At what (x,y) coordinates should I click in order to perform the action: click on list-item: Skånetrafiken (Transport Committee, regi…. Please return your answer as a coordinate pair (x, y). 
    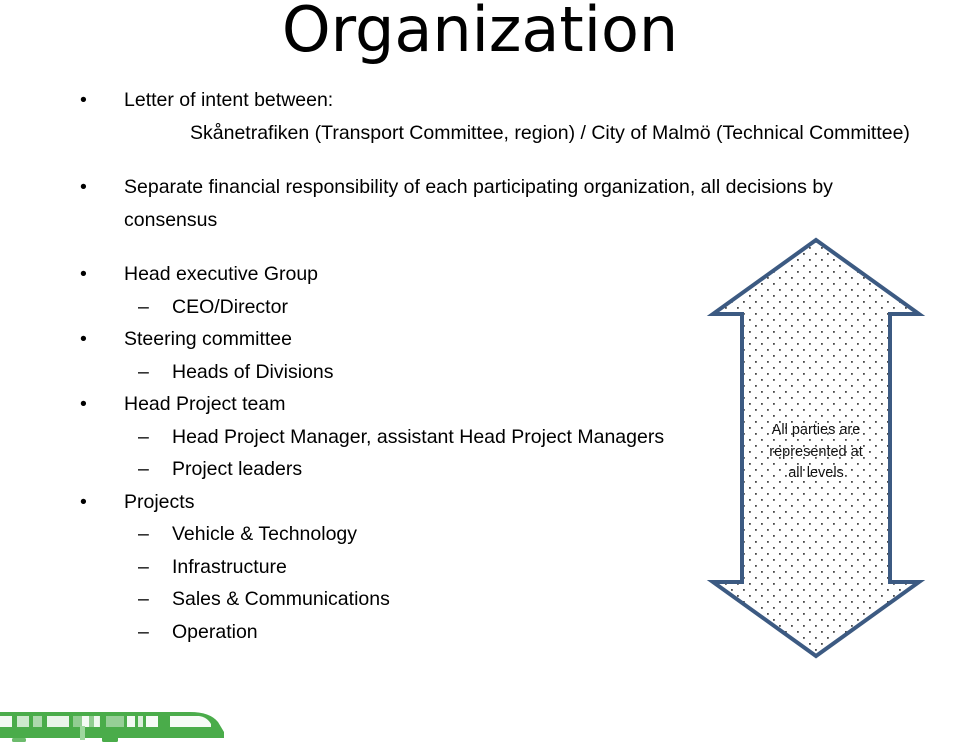
    Looking at the image, I should click on (480, 133).